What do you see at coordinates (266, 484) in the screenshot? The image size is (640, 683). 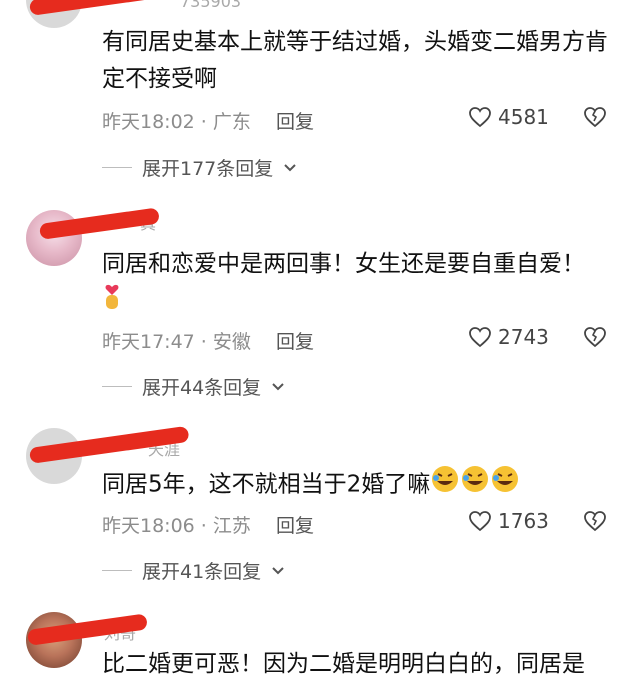 I see `comment-text-body: 同居5年，这不就相当于2婚了嘛` at bounding box center [266, 484].